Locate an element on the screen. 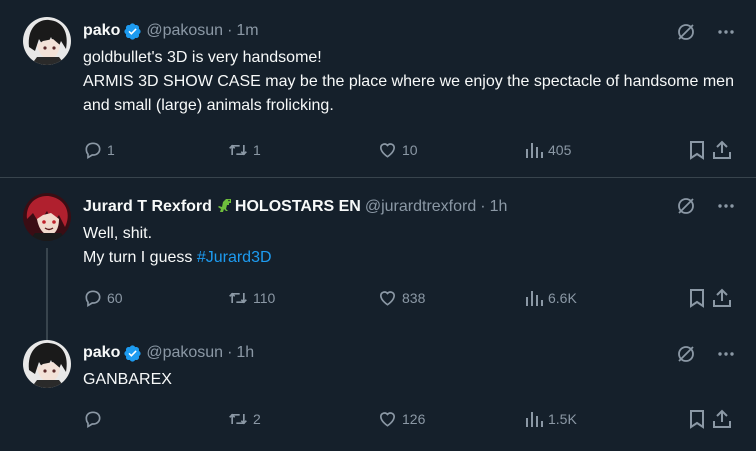 Image resolution: width=756 pixels, height=451 pixels. action-bar: 2 126 1.5K is located at coordinates (407, 419).